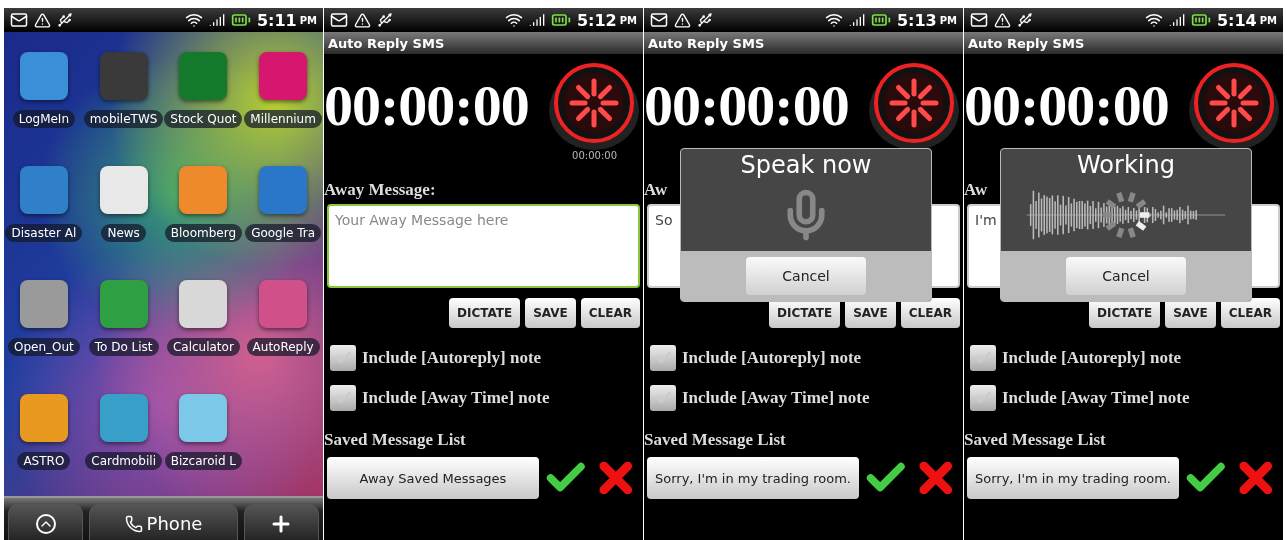 Image resolution: width=1287 pixels, height=540 pixels. What do you see at coordinates (380, 190) in the screenshot?
I see `away-message-label: Away Message:` at bounding box center [380, 190].